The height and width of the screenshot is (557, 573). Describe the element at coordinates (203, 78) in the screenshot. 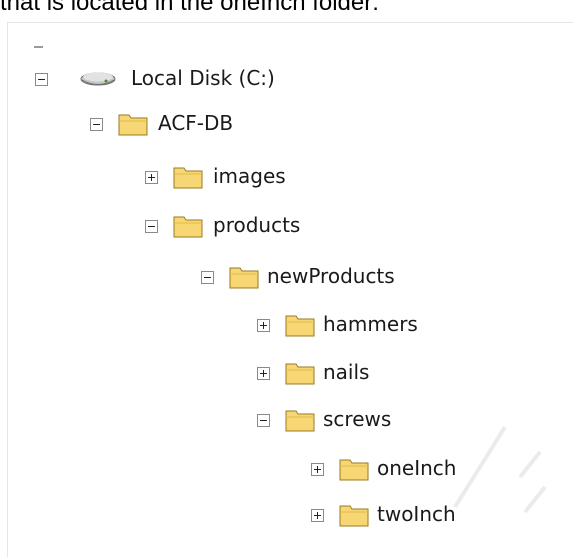

I see `tree-item-label: Local Disk (C:)` at that location.